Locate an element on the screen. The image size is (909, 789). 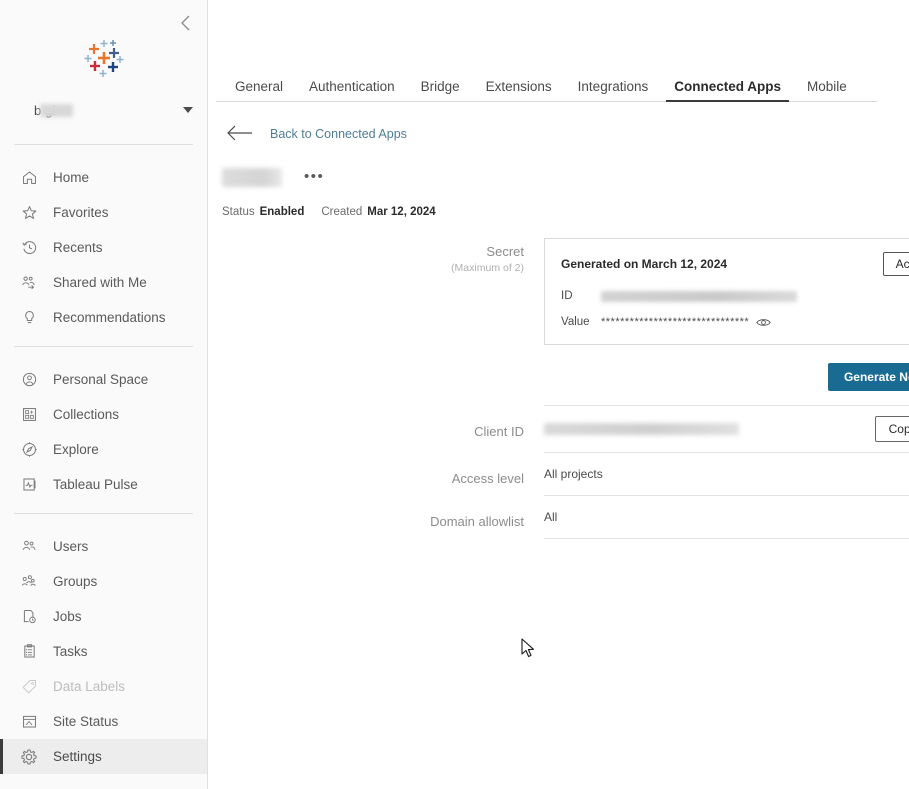
secret-id-row: ID is located at coordinates (735, 296).